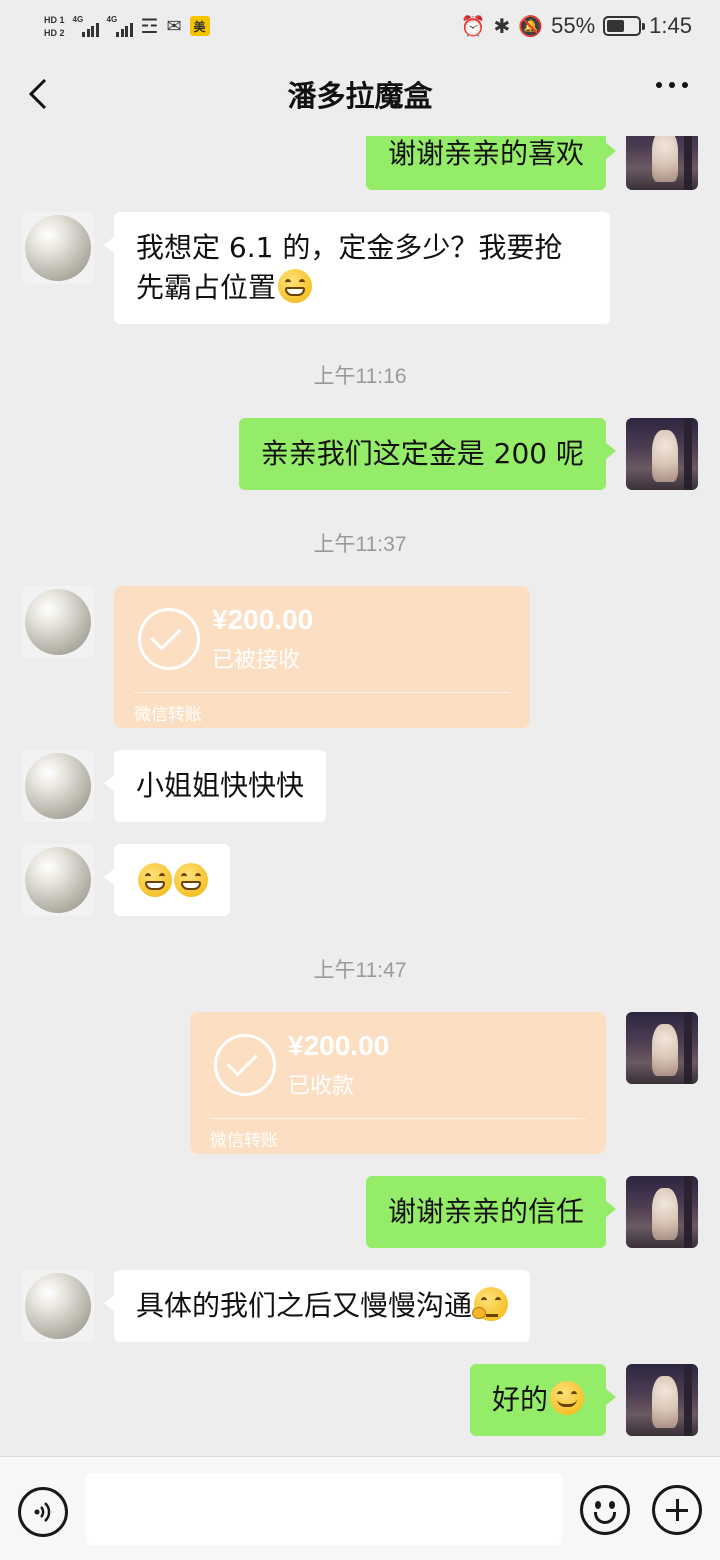 Image resolution: width=720 pixels, height=1560 pixels. What do you see at coordinates (490, 1304) in the screenshot?
I see `thinking-emoji-icon` at bounding box center [490, 1304].